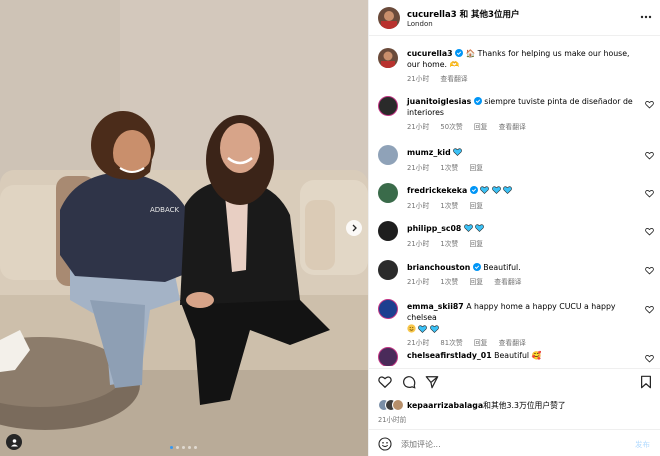 The image size is (660, 456). I want to click on user-tag-icon, so click(14, 442).